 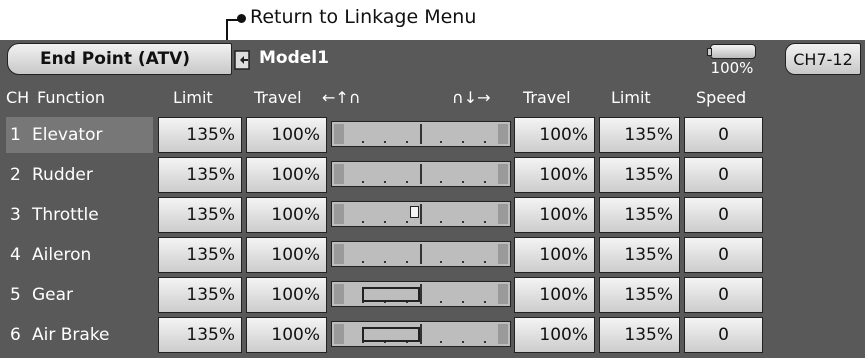 What do you see at coordinates (414, 212) in the screenshot?
I see `position-cursor` at bounding box center [414, 212].